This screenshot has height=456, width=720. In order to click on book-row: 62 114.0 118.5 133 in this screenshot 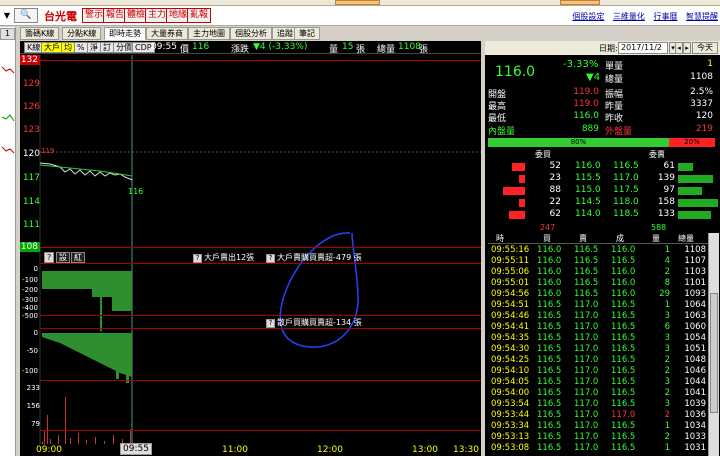, I will do `click(602, 215)`.